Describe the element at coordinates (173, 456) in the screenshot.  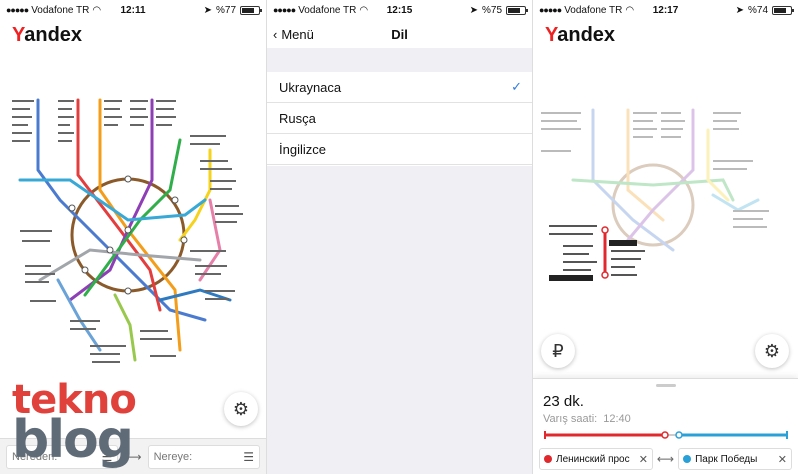
I see `to-placeholder: Nereye:` at that location.